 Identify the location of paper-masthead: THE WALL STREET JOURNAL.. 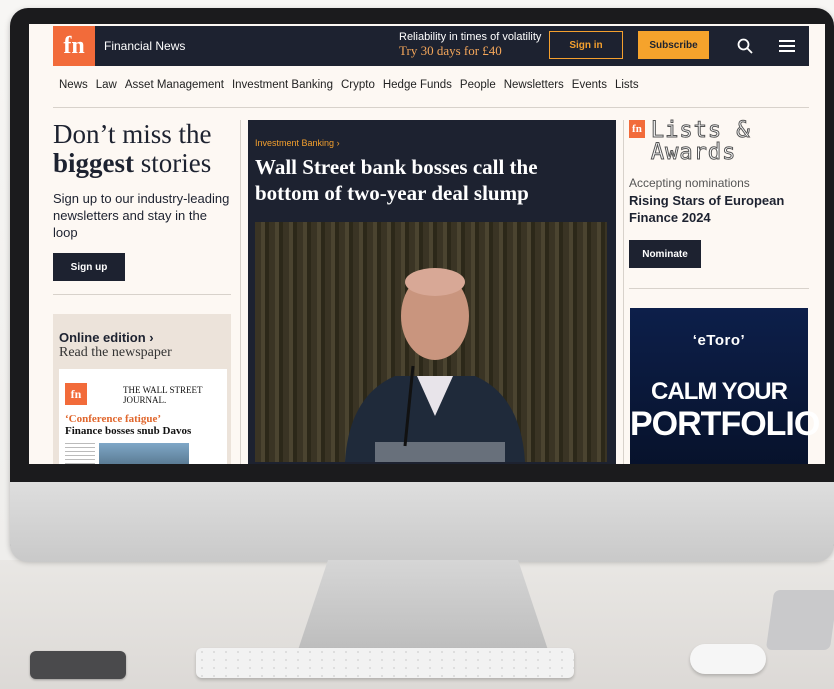
(163, 395).